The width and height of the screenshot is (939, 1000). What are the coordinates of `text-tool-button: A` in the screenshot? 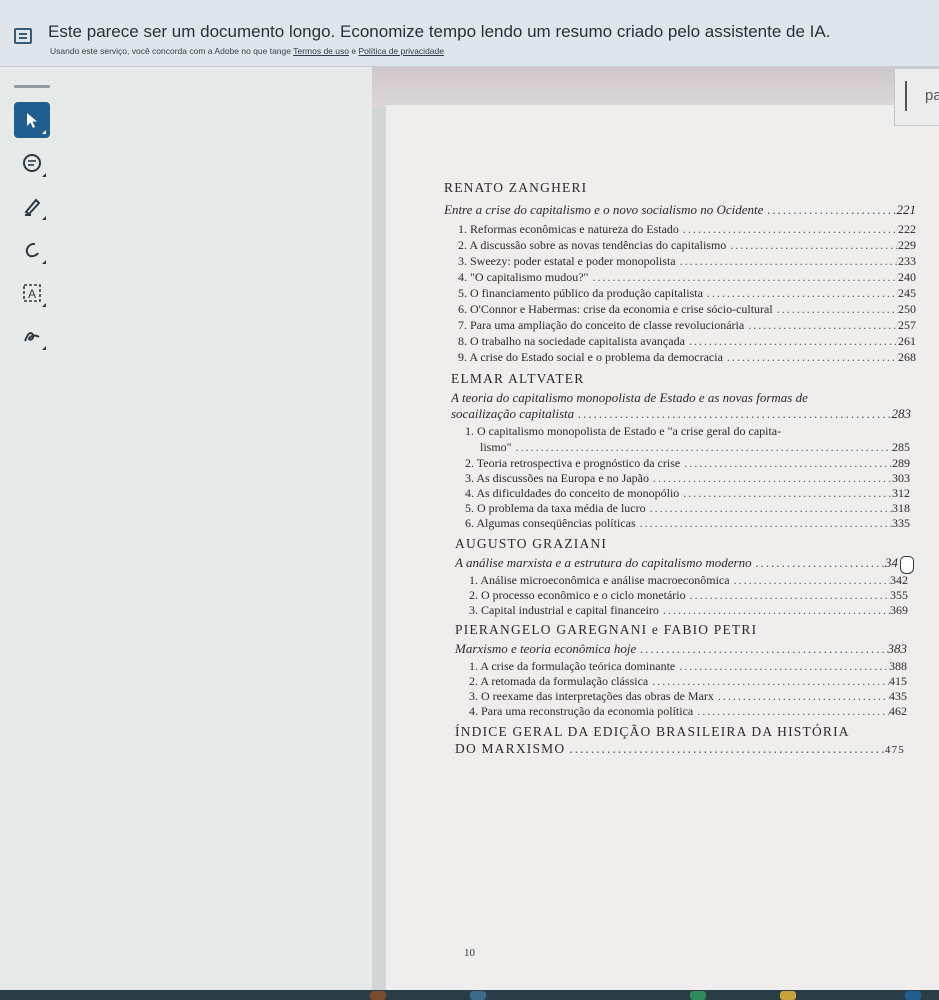 It's located at (32, 293).